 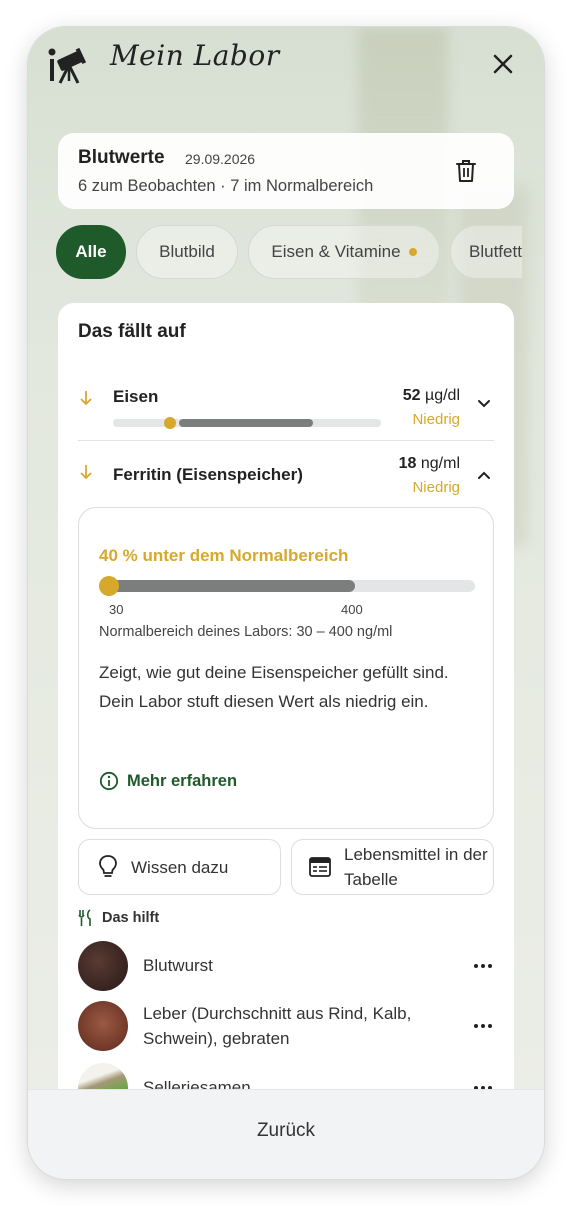 What do you see at coordinates (484, 475) in the screenshot?
I see `chevron-up-icon` at bounding box center [484, 475].